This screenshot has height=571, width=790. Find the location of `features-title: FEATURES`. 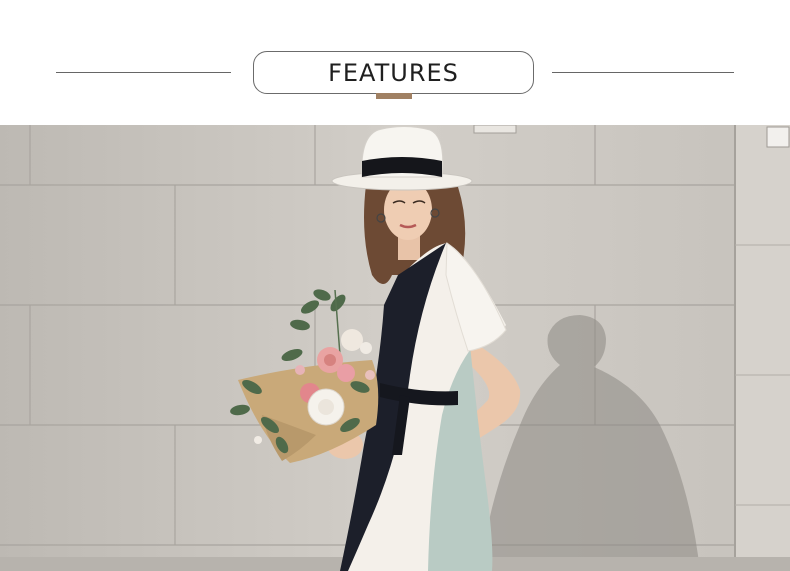

features-title: FEATURES is located at coordinates (393, 72).